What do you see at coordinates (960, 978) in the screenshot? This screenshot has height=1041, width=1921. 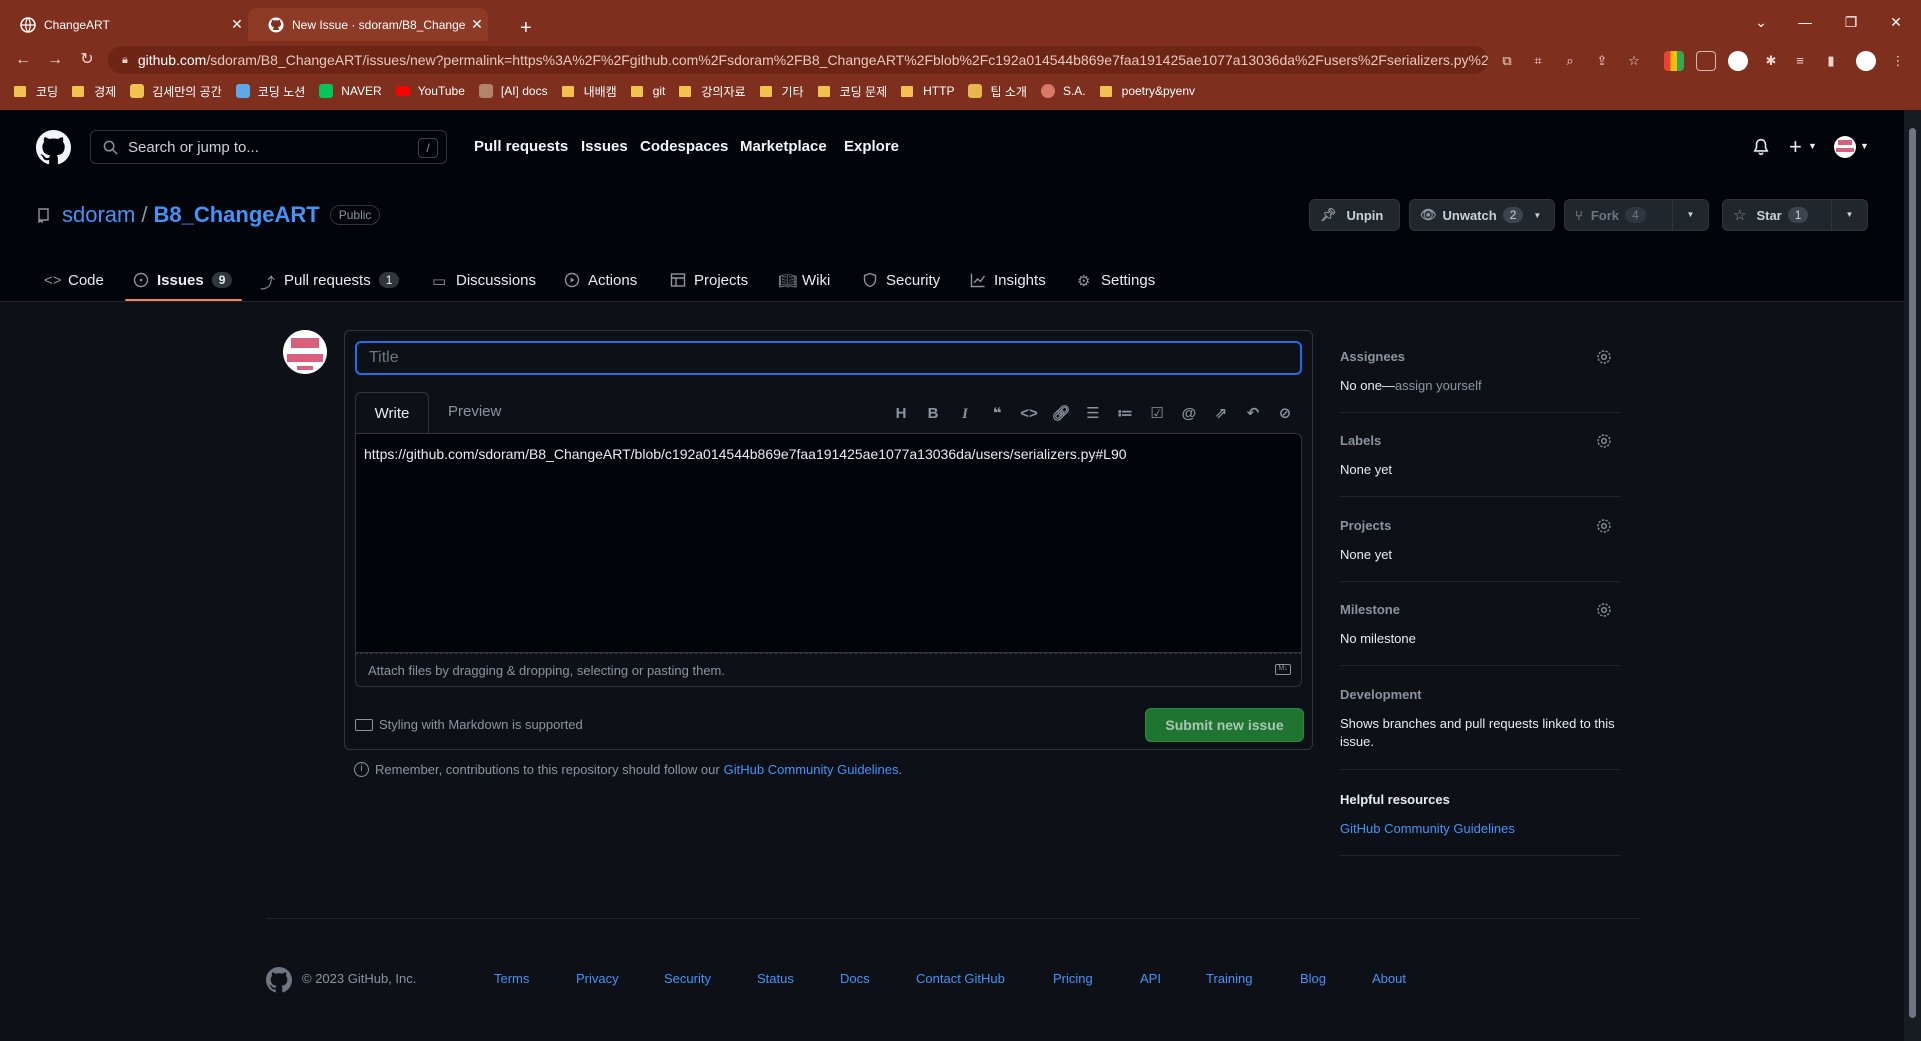 I see `footer-link-contact: Contact GitHub` at bounding box center [960, 978].